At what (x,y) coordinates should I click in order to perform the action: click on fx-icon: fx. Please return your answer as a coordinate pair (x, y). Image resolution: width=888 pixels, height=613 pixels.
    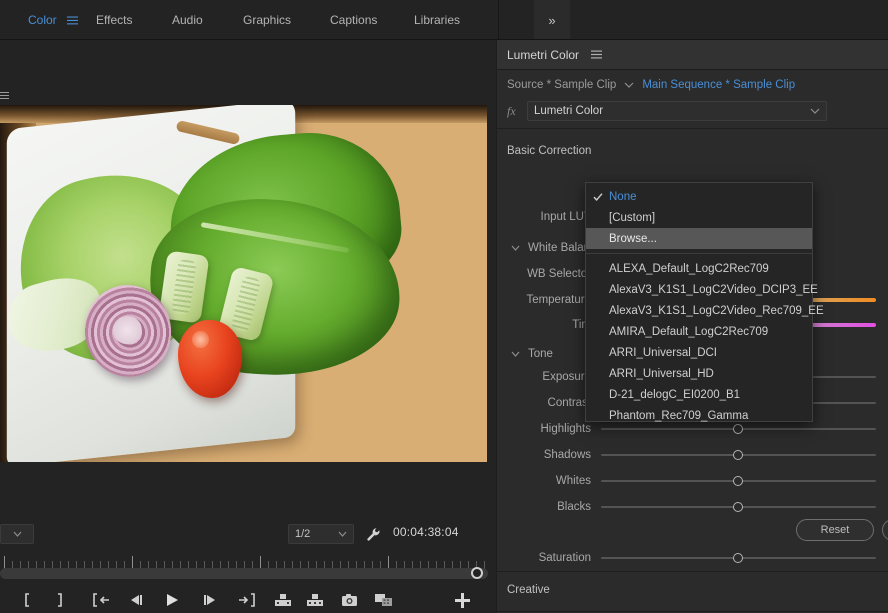
    Looking at the image, I should click on (511, 110).